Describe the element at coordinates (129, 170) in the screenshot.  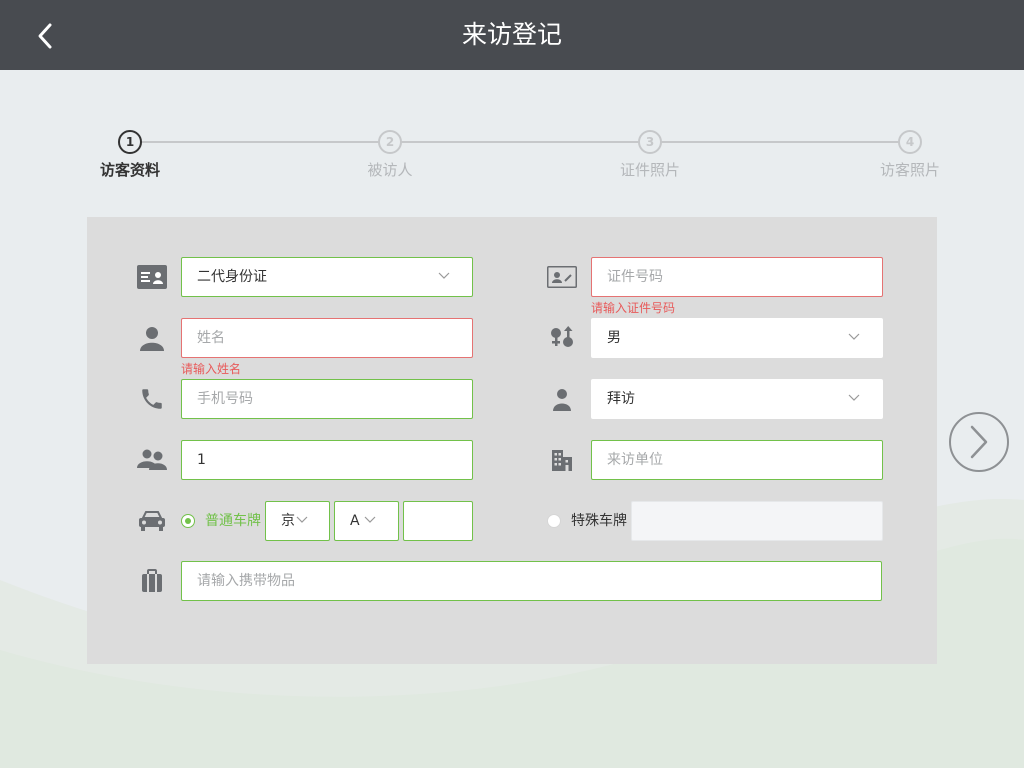
I see `step-label: 访客资料` at that location.